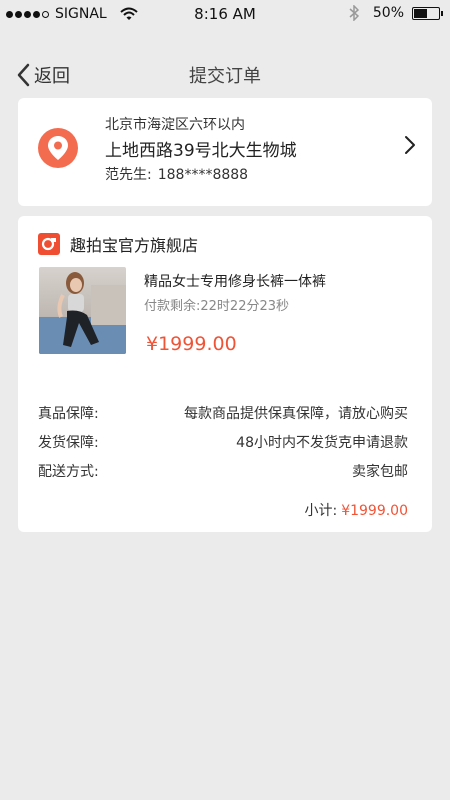 This screenshot has width=450, height=800. Describe the element at coordinates (201, 151) in the screenshot. I see `address-street: 上地西路39号北大生物城` at that location.